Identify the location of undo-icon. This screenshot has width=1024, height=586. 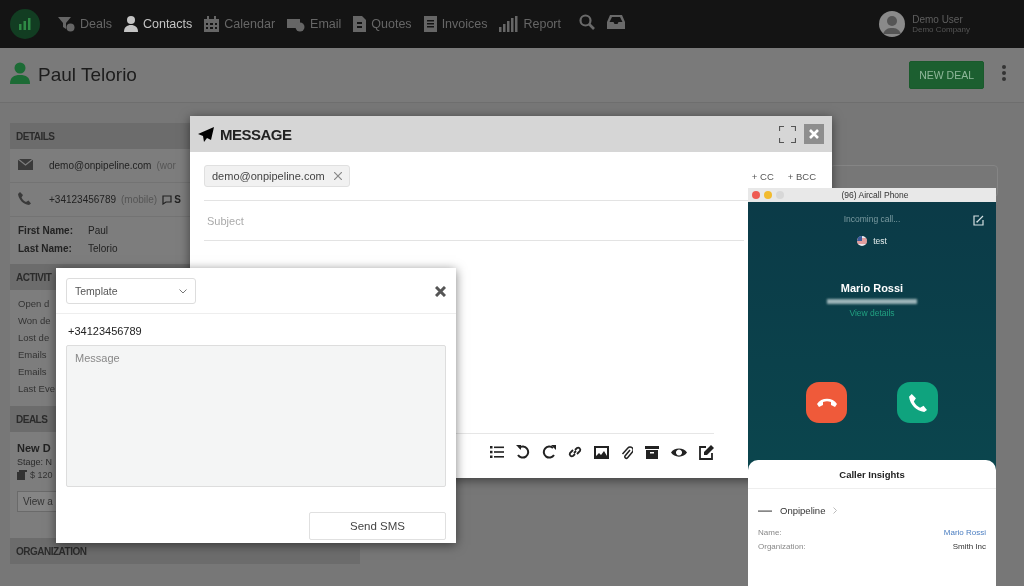
(523, 452).